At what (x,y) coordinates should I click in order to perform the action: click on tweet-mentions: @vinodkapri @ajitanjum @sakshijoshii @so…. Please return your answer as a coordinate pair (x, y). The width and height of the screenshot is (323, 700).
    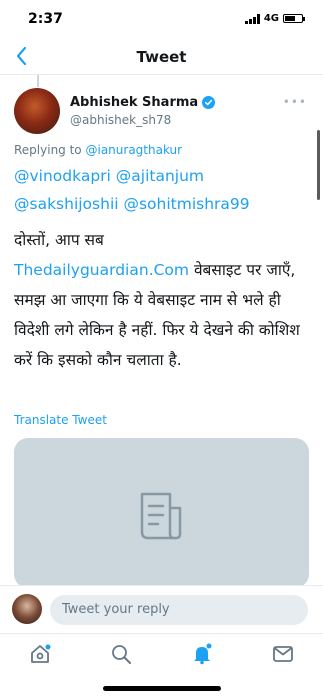
    Looking at the image, I should click on (164, 190).